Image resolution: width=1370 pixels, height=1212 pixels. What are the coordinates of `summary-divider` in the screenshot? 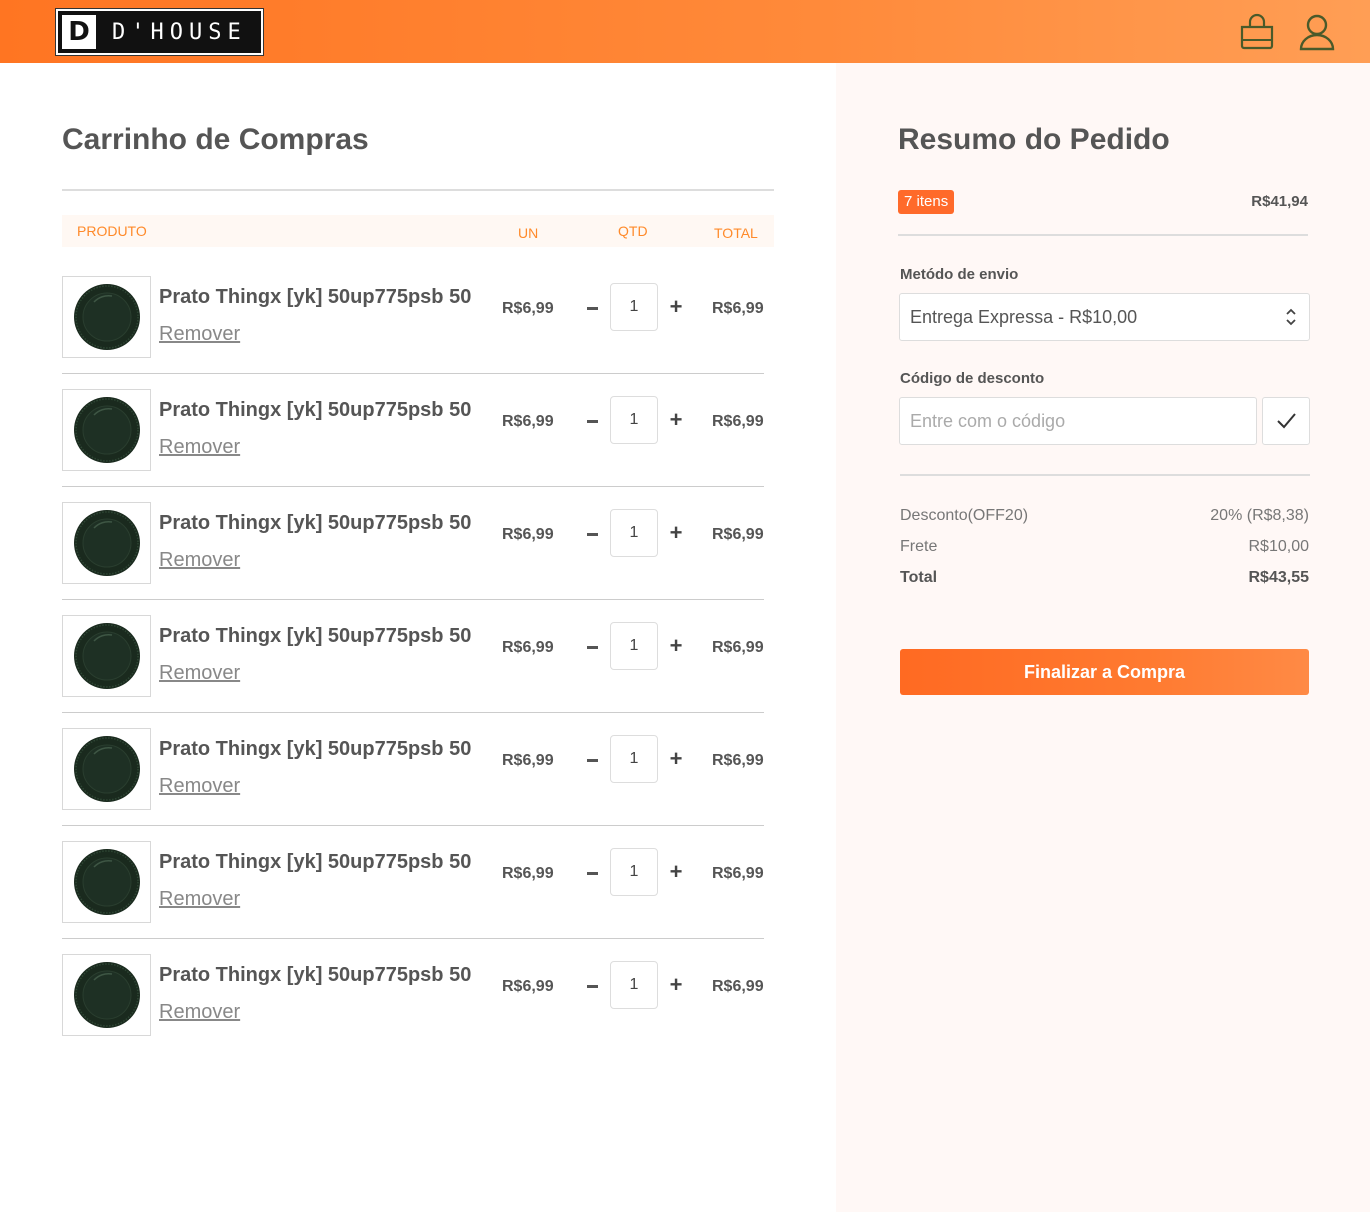 It's located at (1103, 235).